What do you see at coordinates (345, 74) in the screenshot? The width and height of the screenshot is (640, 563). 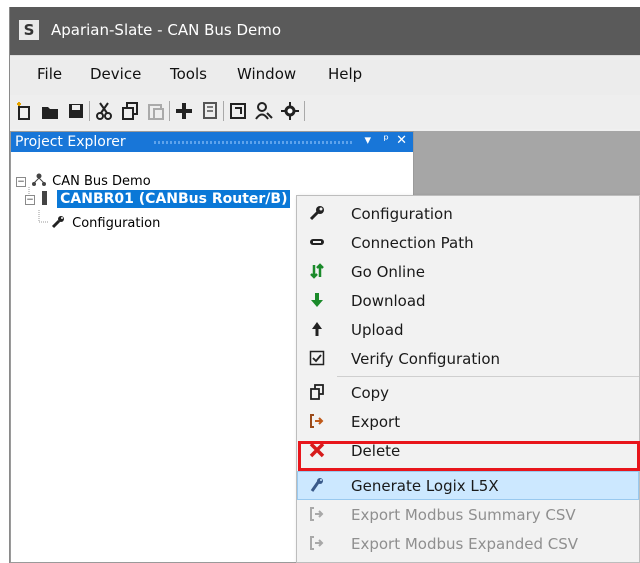 I see `menu-help: Help` at bounding box center [345, 74].